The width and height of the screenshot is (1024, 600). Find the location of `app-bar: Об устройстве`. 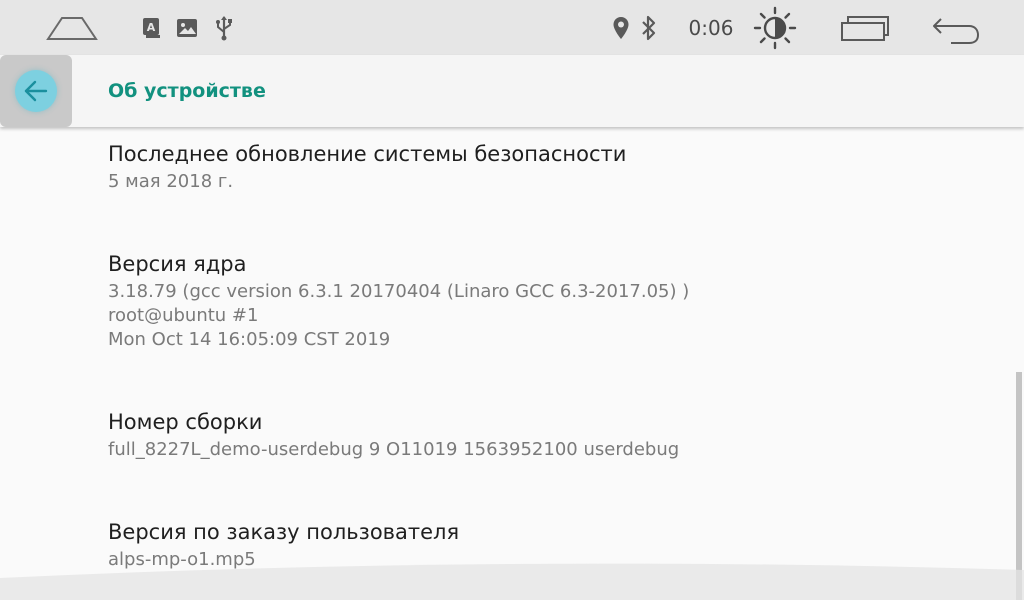

app-bar: Об устройстве is located at coordinates (512, 91).